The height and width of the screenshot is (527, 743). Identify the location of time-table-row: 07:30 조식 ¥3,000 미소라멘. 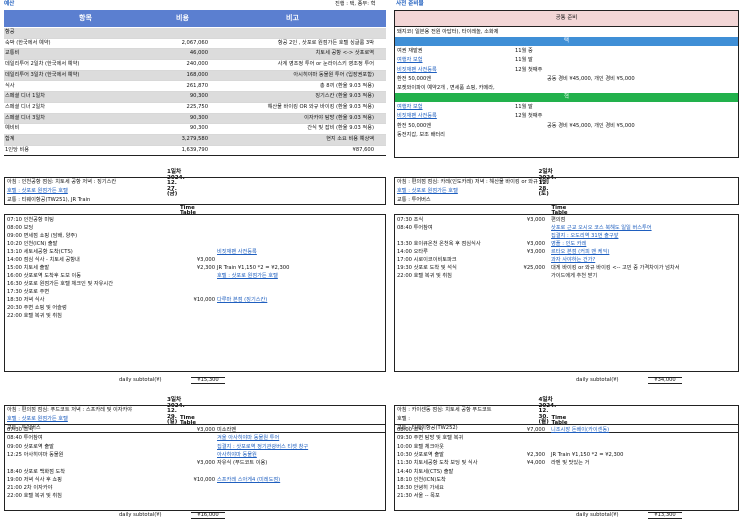
(195, 431).